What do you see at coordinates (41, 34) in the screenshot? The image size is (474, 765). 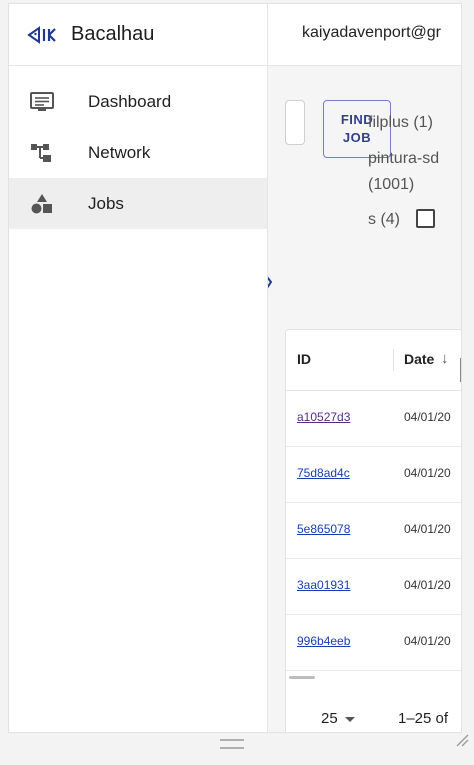 I see `bacalhau-fish-logo-icon` at bounding box center [41, 34].